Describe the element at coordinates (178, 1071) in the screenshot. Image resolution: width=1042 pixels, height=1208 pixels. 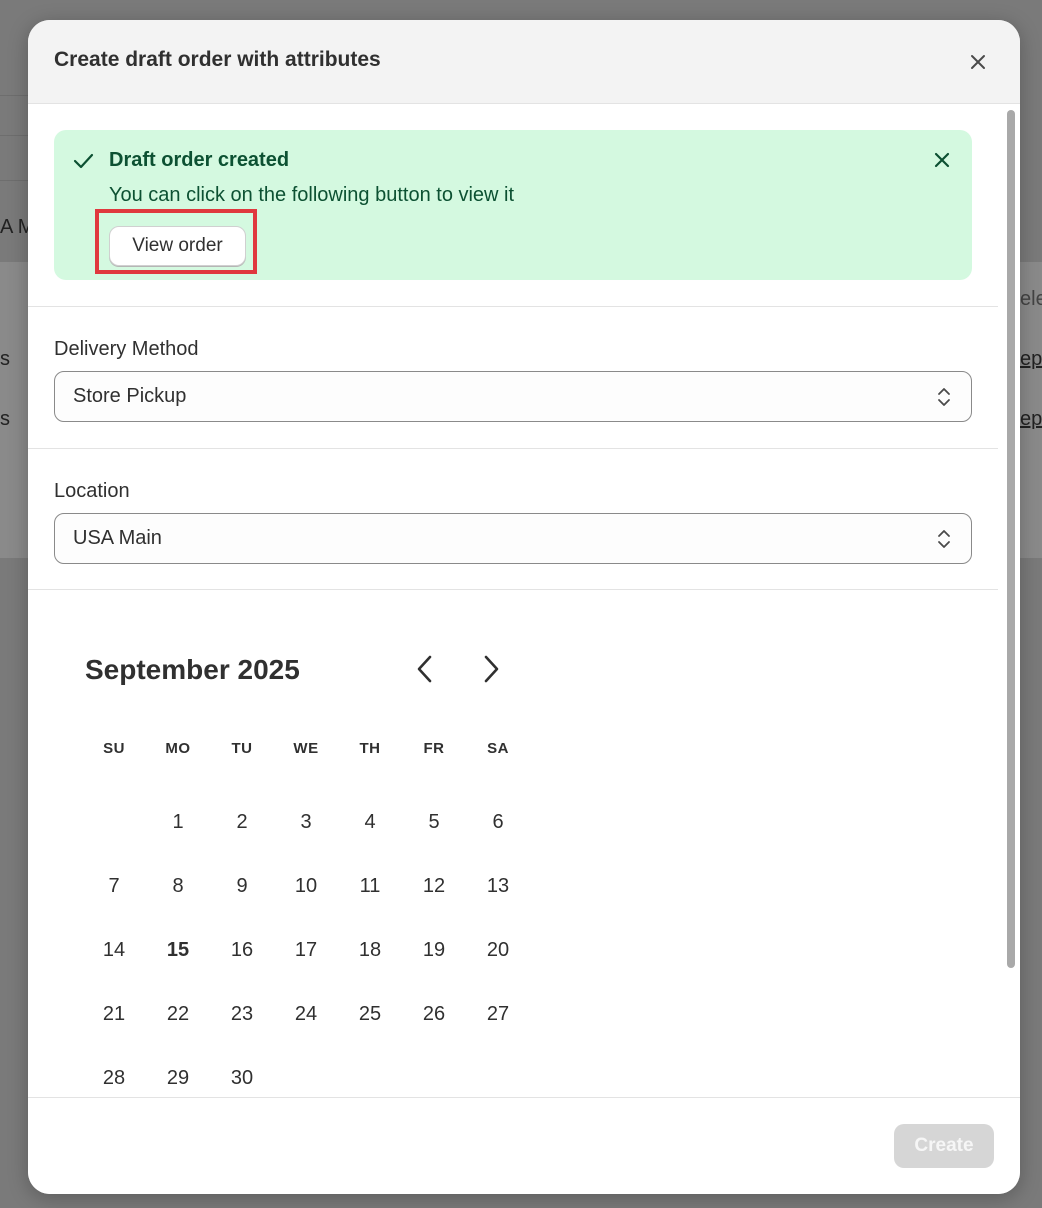
I see `calendar-day: 29` at that location.